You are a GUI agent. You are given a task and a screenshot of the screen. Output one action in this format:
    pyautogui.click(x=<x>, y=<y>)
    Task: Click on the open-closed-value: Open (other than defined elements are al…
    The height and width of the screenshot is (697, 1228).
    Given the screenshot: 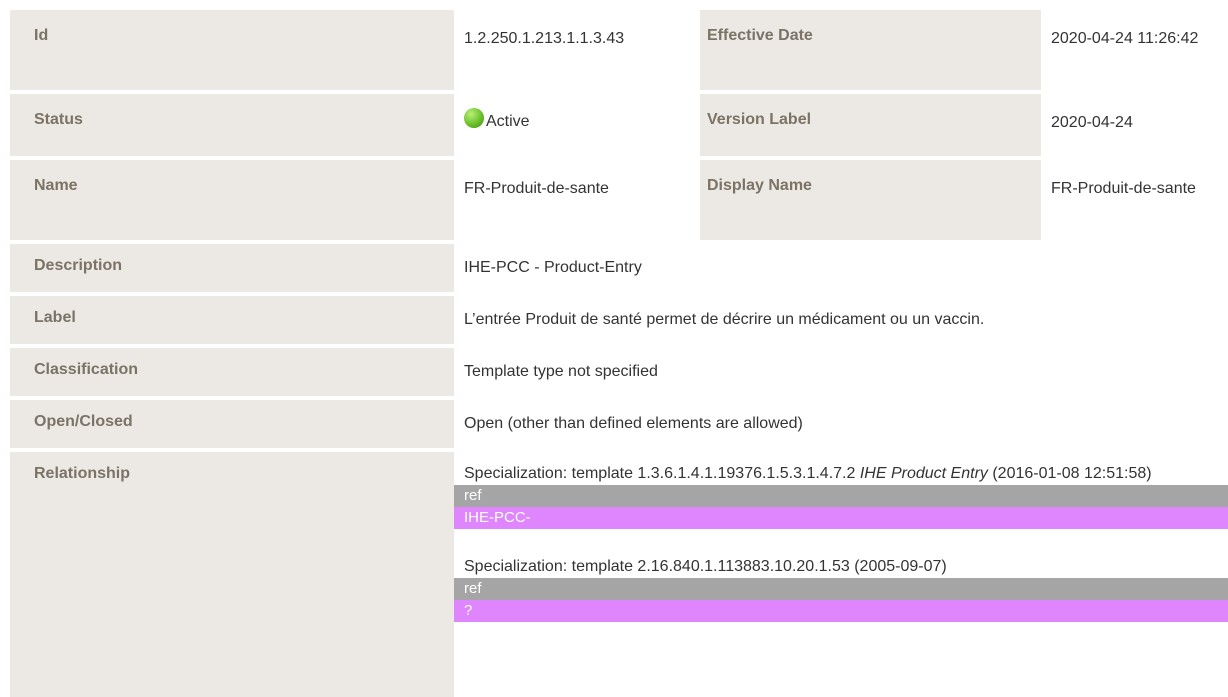 What is the action you would take?
    pyautogui.click(x=633, y=423)
    